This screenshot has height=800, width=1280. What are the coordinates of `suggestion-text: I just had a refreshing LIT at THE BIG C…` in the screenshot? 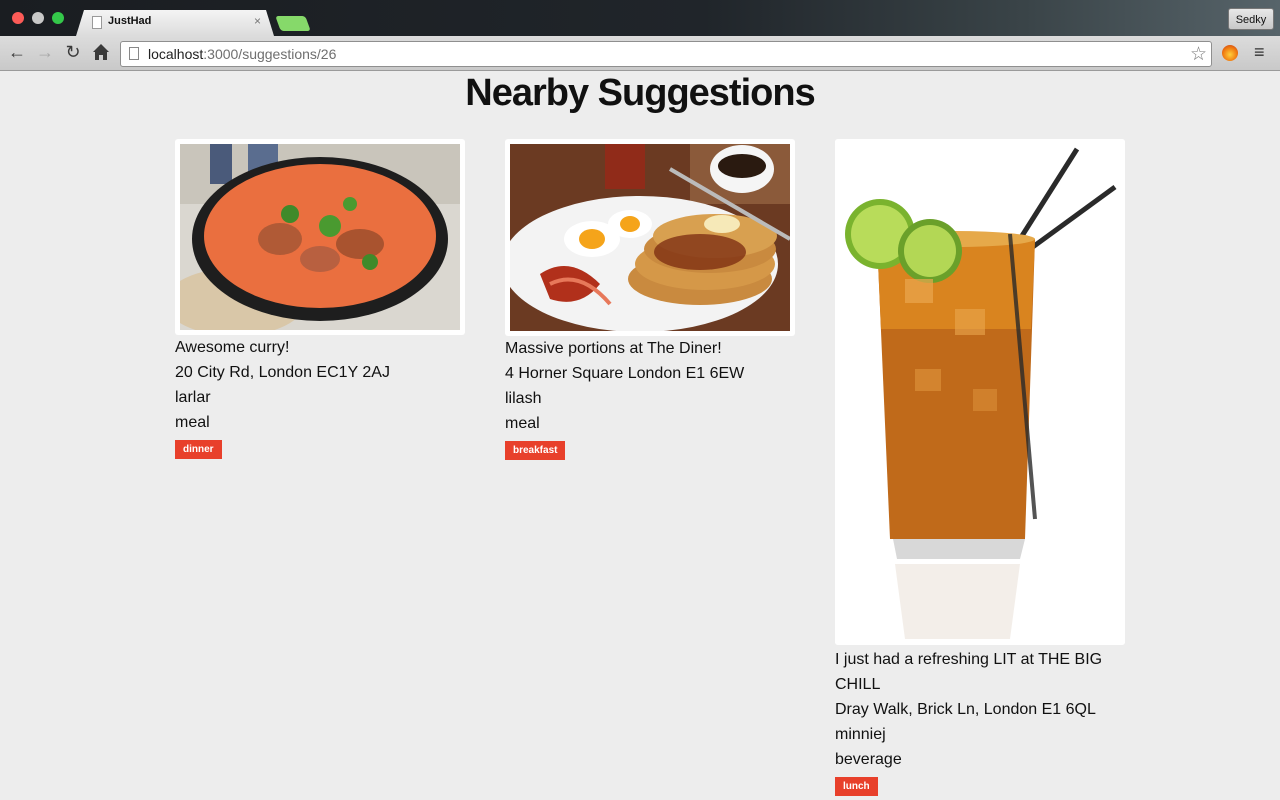 It's located at (969, 672).